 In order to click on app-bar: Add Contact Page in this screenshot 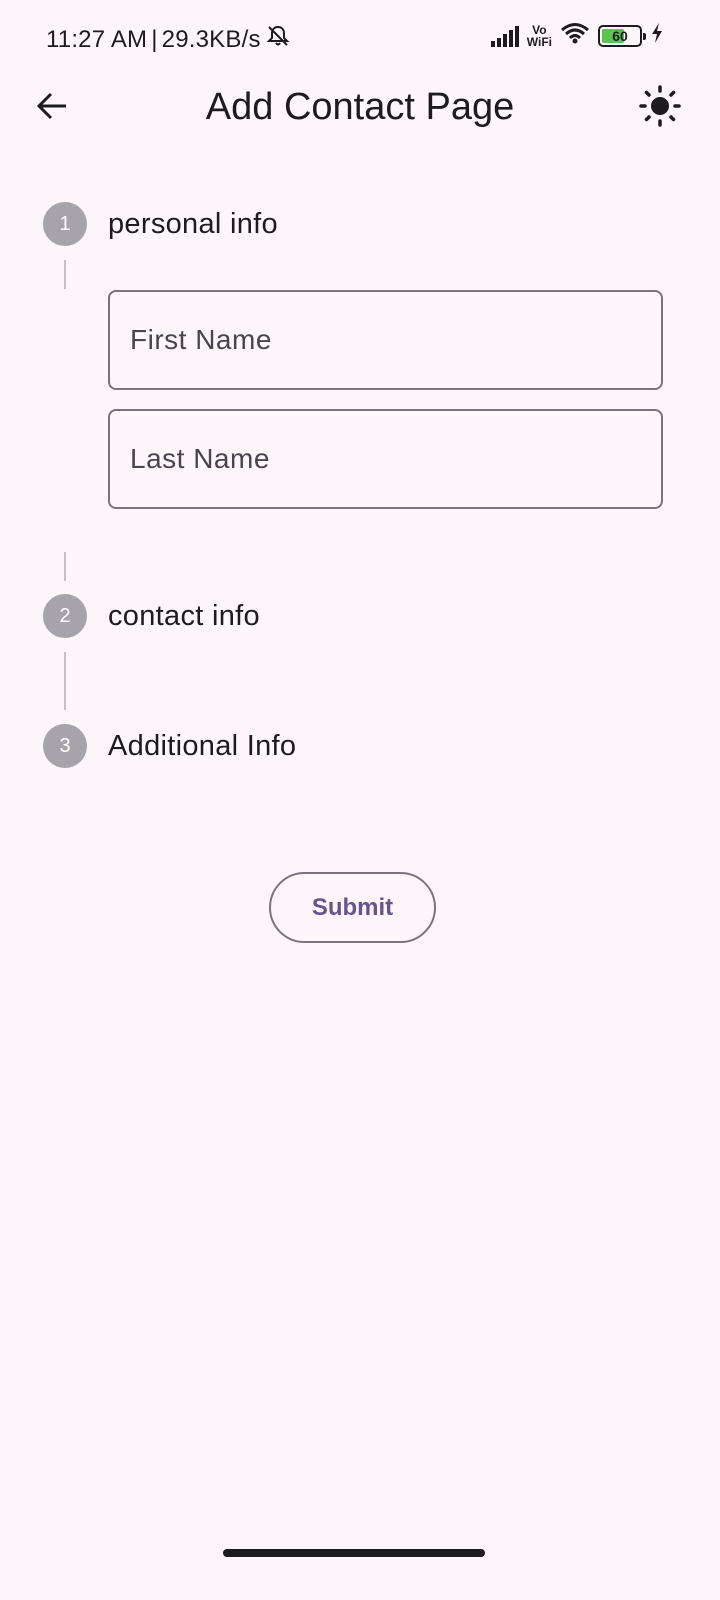, I will do `click(360, 110)`.